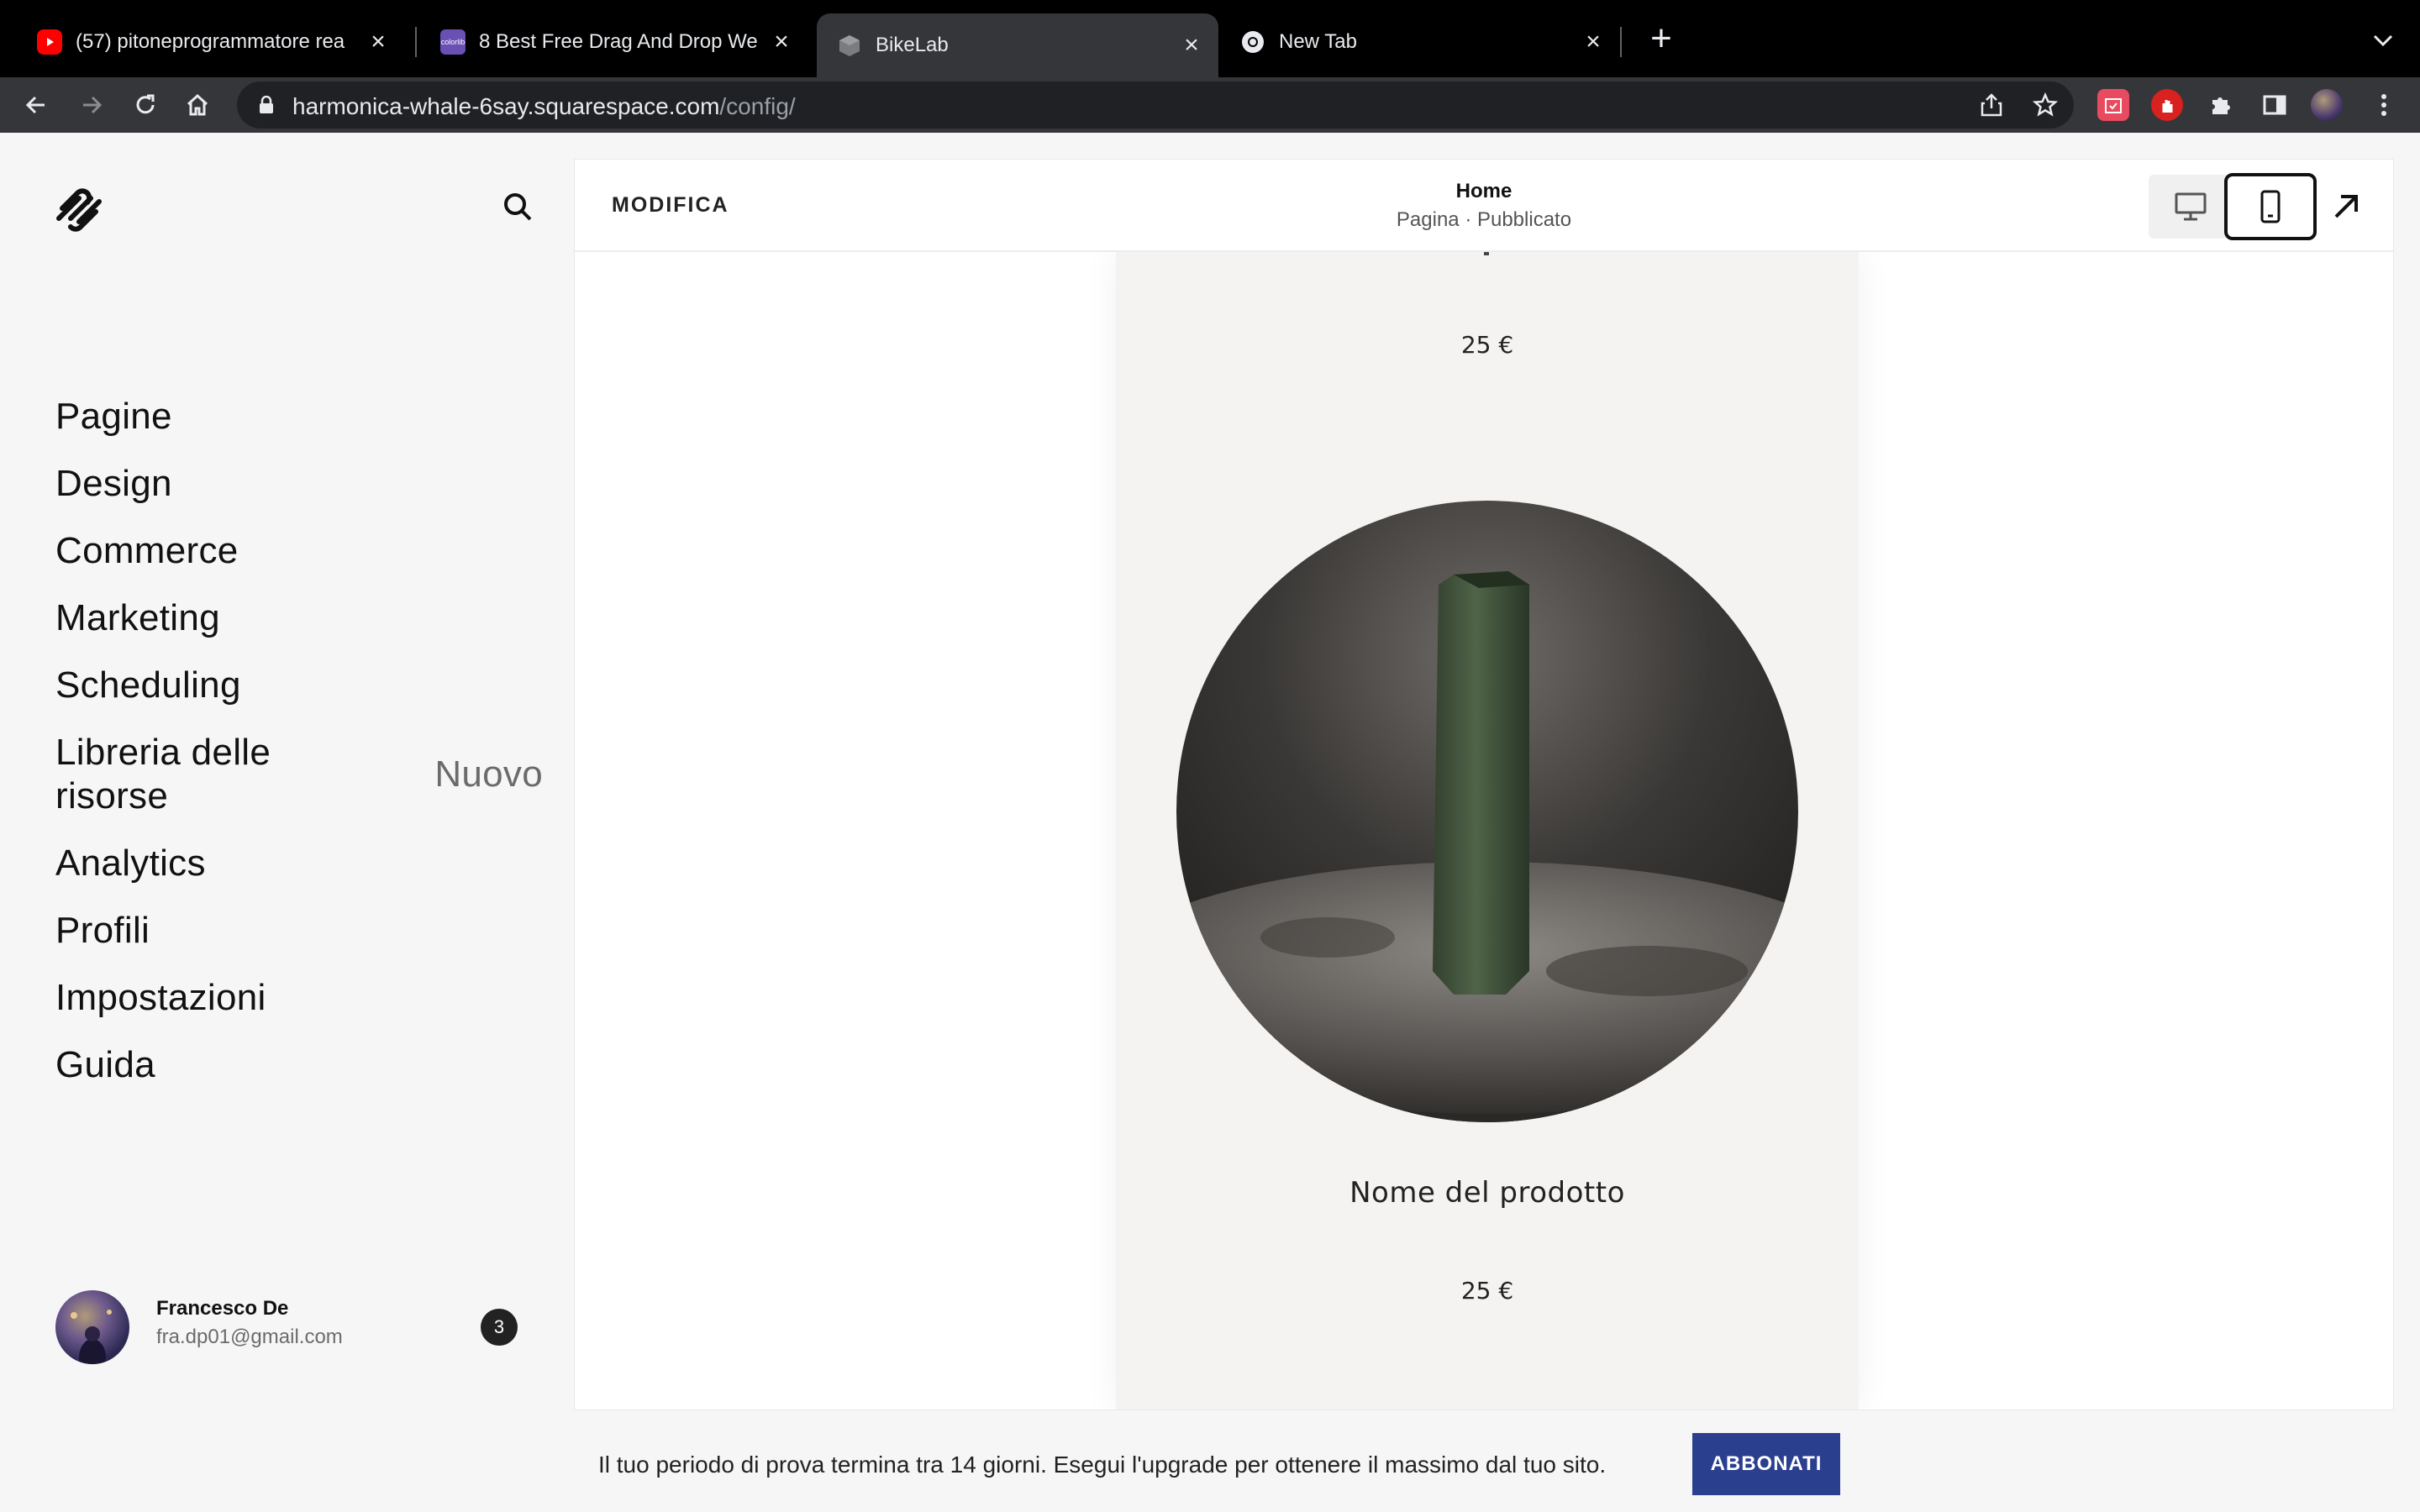  What do you see at coordinates (92, 105) in the screenshot?
I see `forward-arrow-icon` at bounding box center [92, 105].